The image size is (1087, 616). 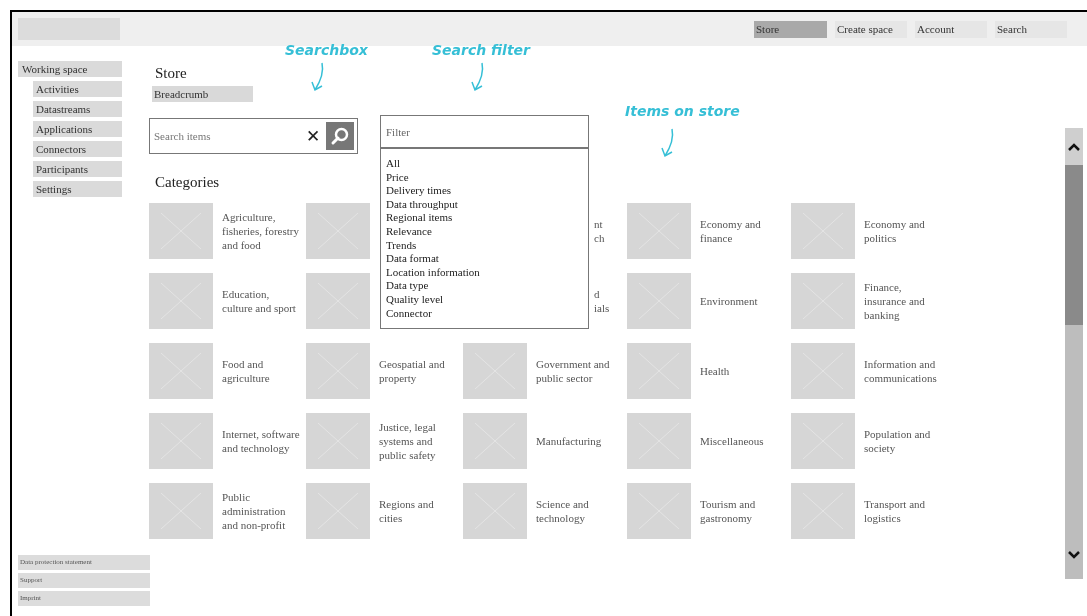 What do you see at coordinates (77, 109) in the screenshot?
I see `sidebar-item: Datastreams` at bounding box center [77, 109].